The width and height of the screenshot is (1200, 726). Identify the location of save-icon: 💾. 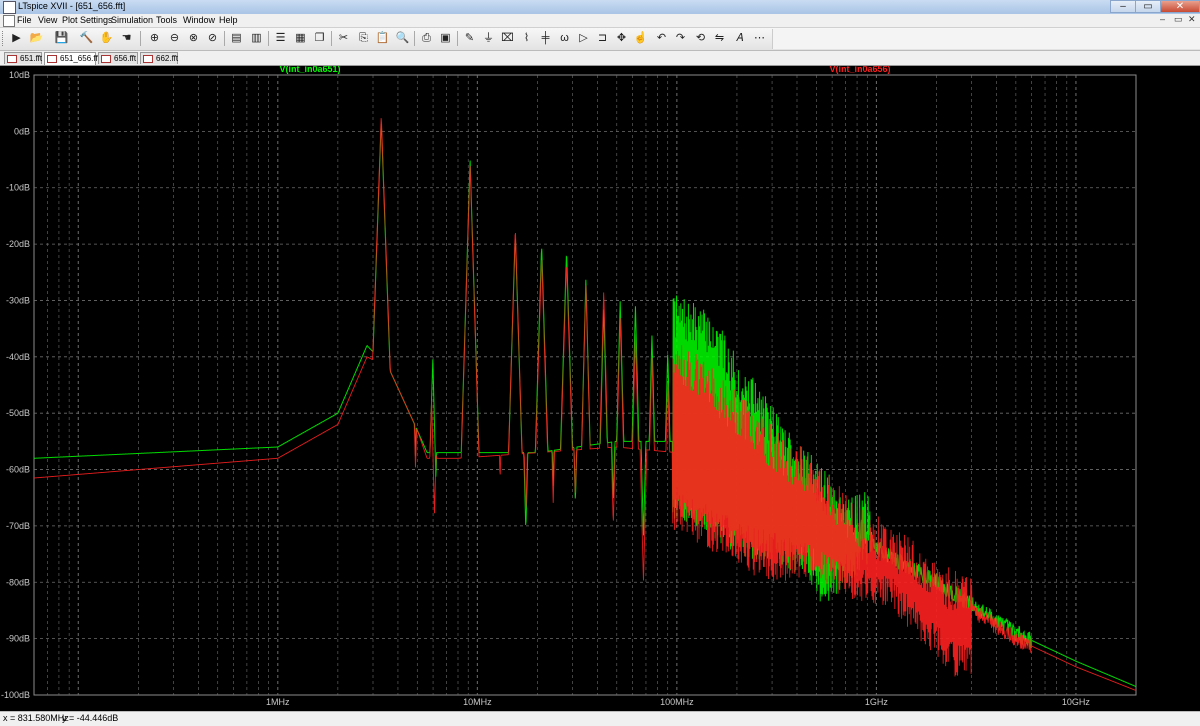
(61, 38).